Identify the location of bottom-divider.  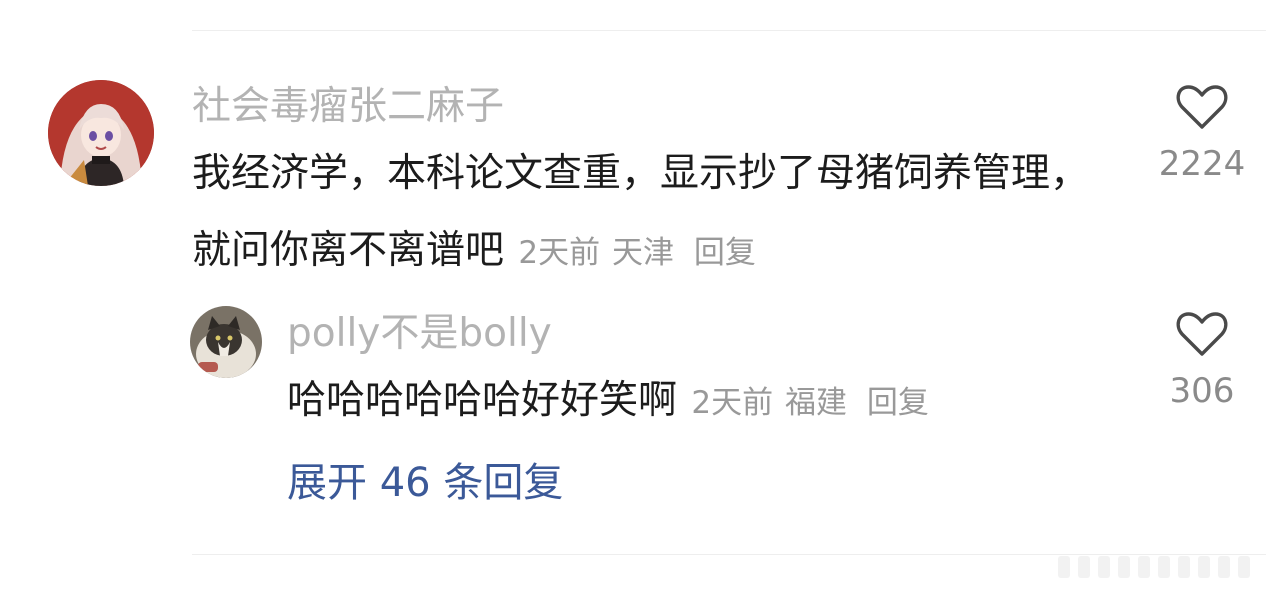
(729, 554).